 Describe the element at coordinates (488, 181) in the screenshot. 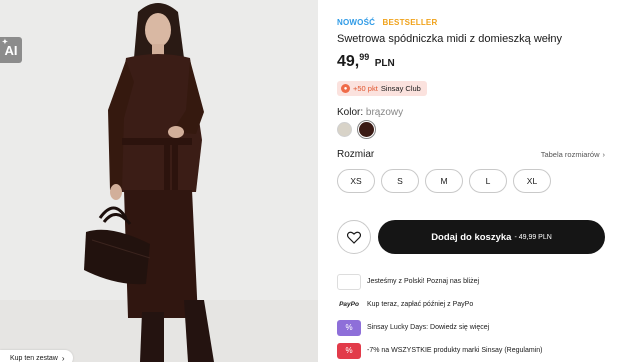

I see `size-option-l: L` at that location.